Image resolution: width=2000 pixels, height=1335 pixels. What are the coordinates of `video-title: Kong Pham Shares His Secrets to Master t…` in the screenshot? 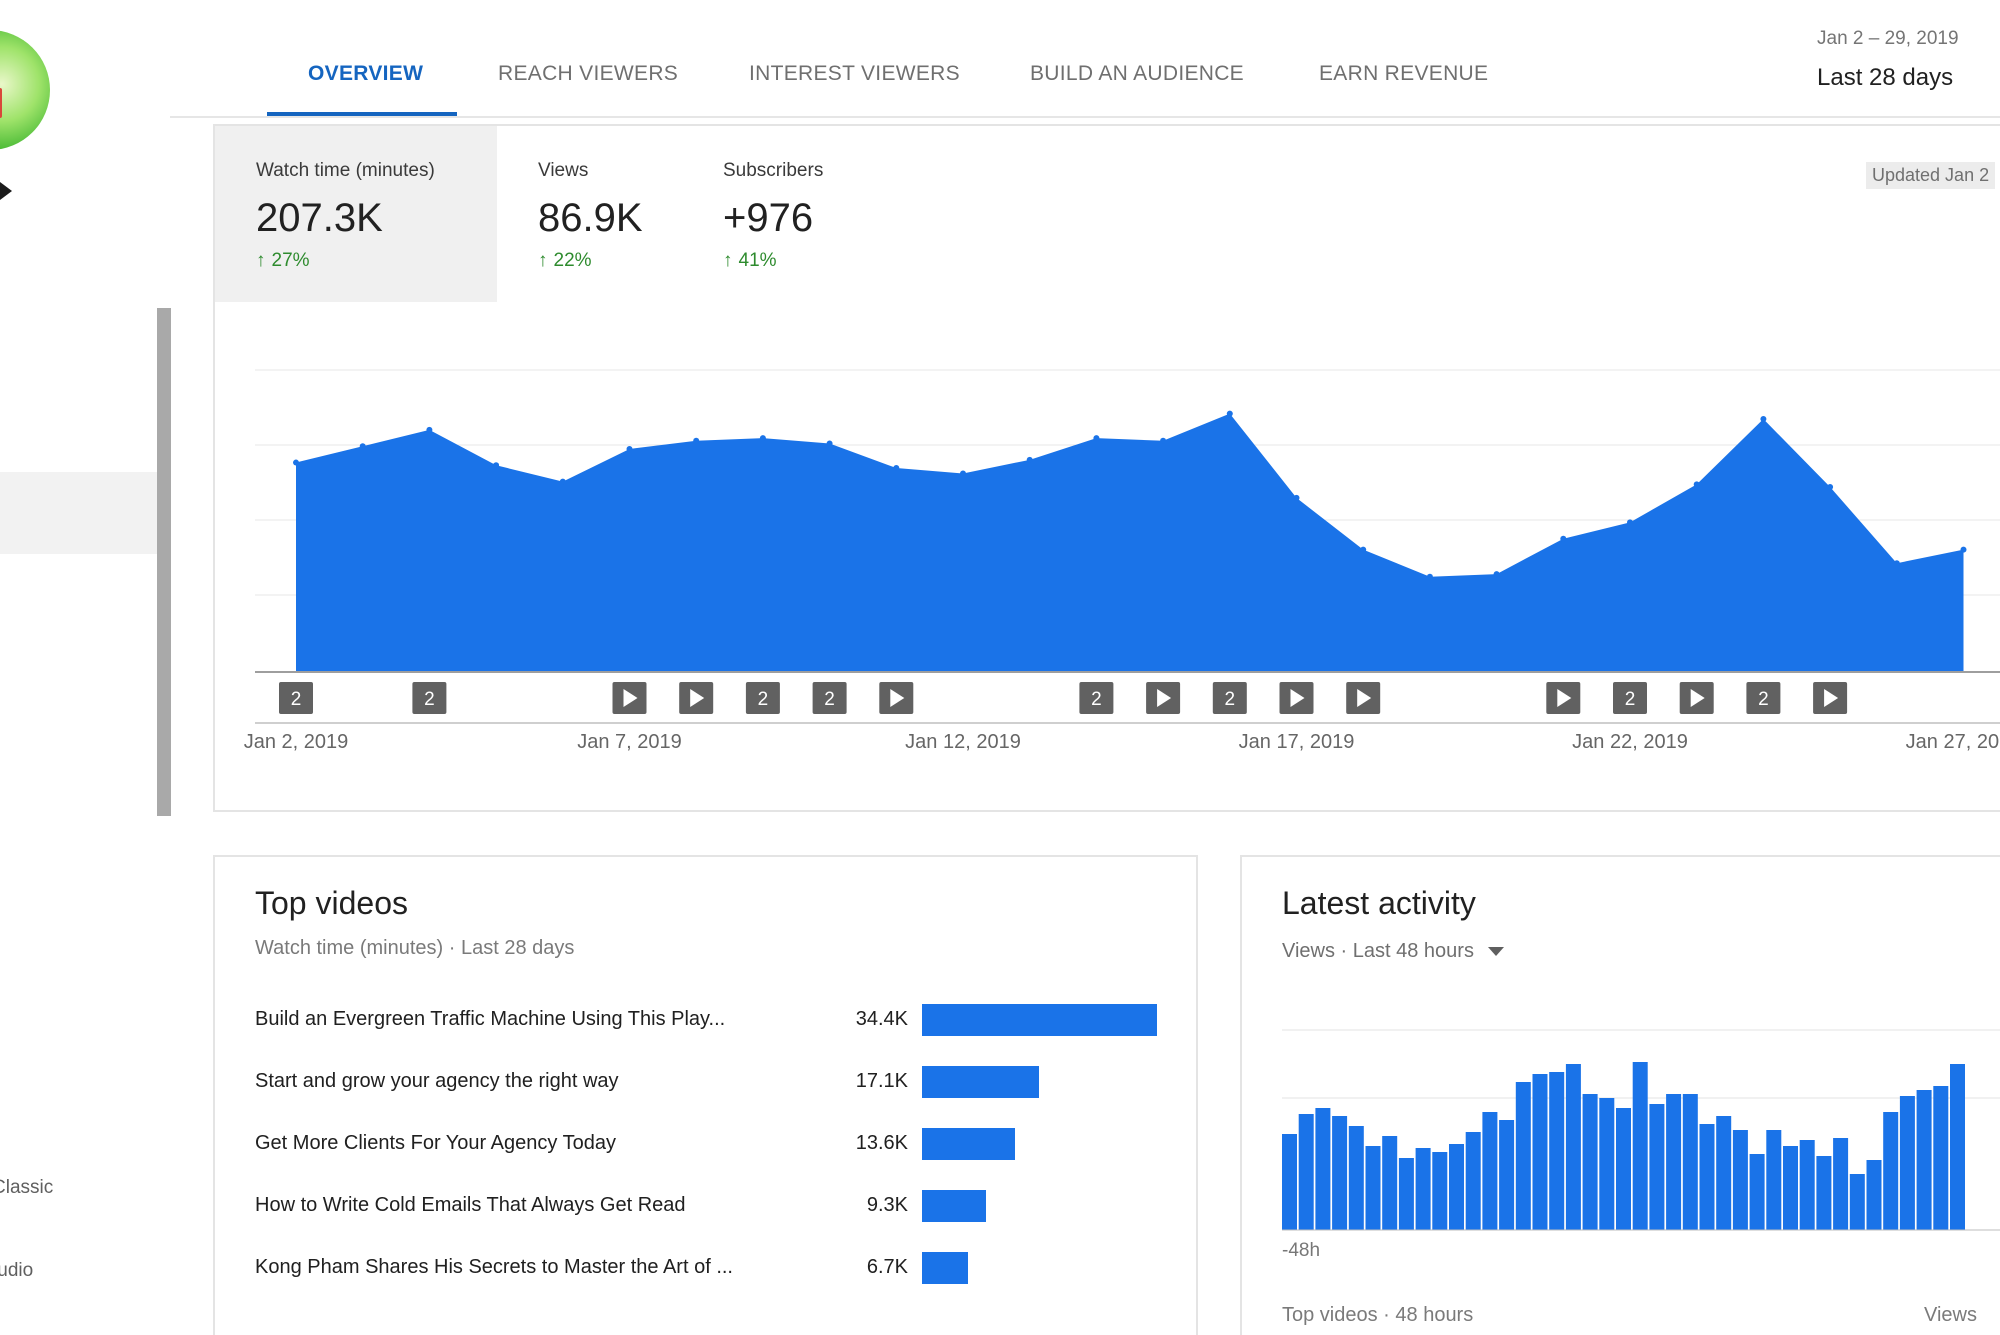 It's located at (494, 1267).